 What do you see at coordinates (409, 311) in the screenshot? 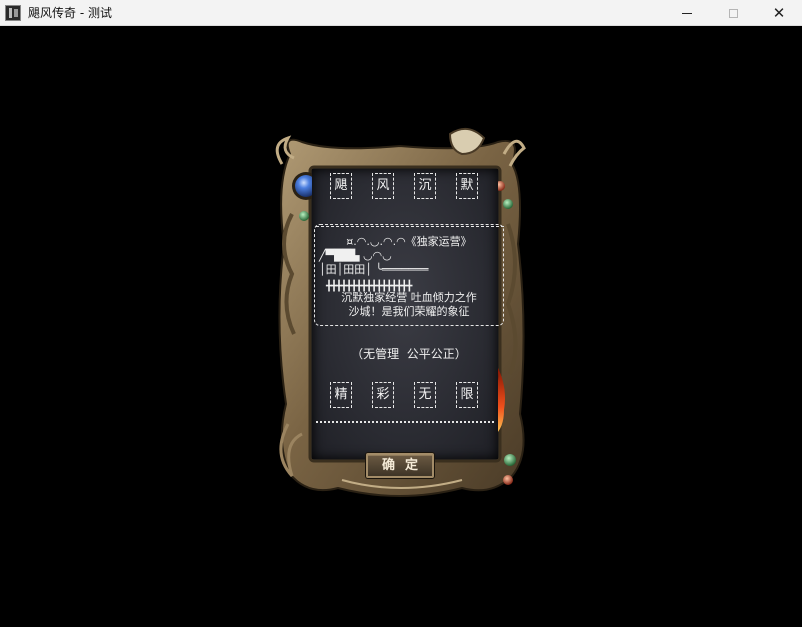
I see `banner-line-5: 沙城！是我们荣耀的象征` at bounding box center [409, 311].